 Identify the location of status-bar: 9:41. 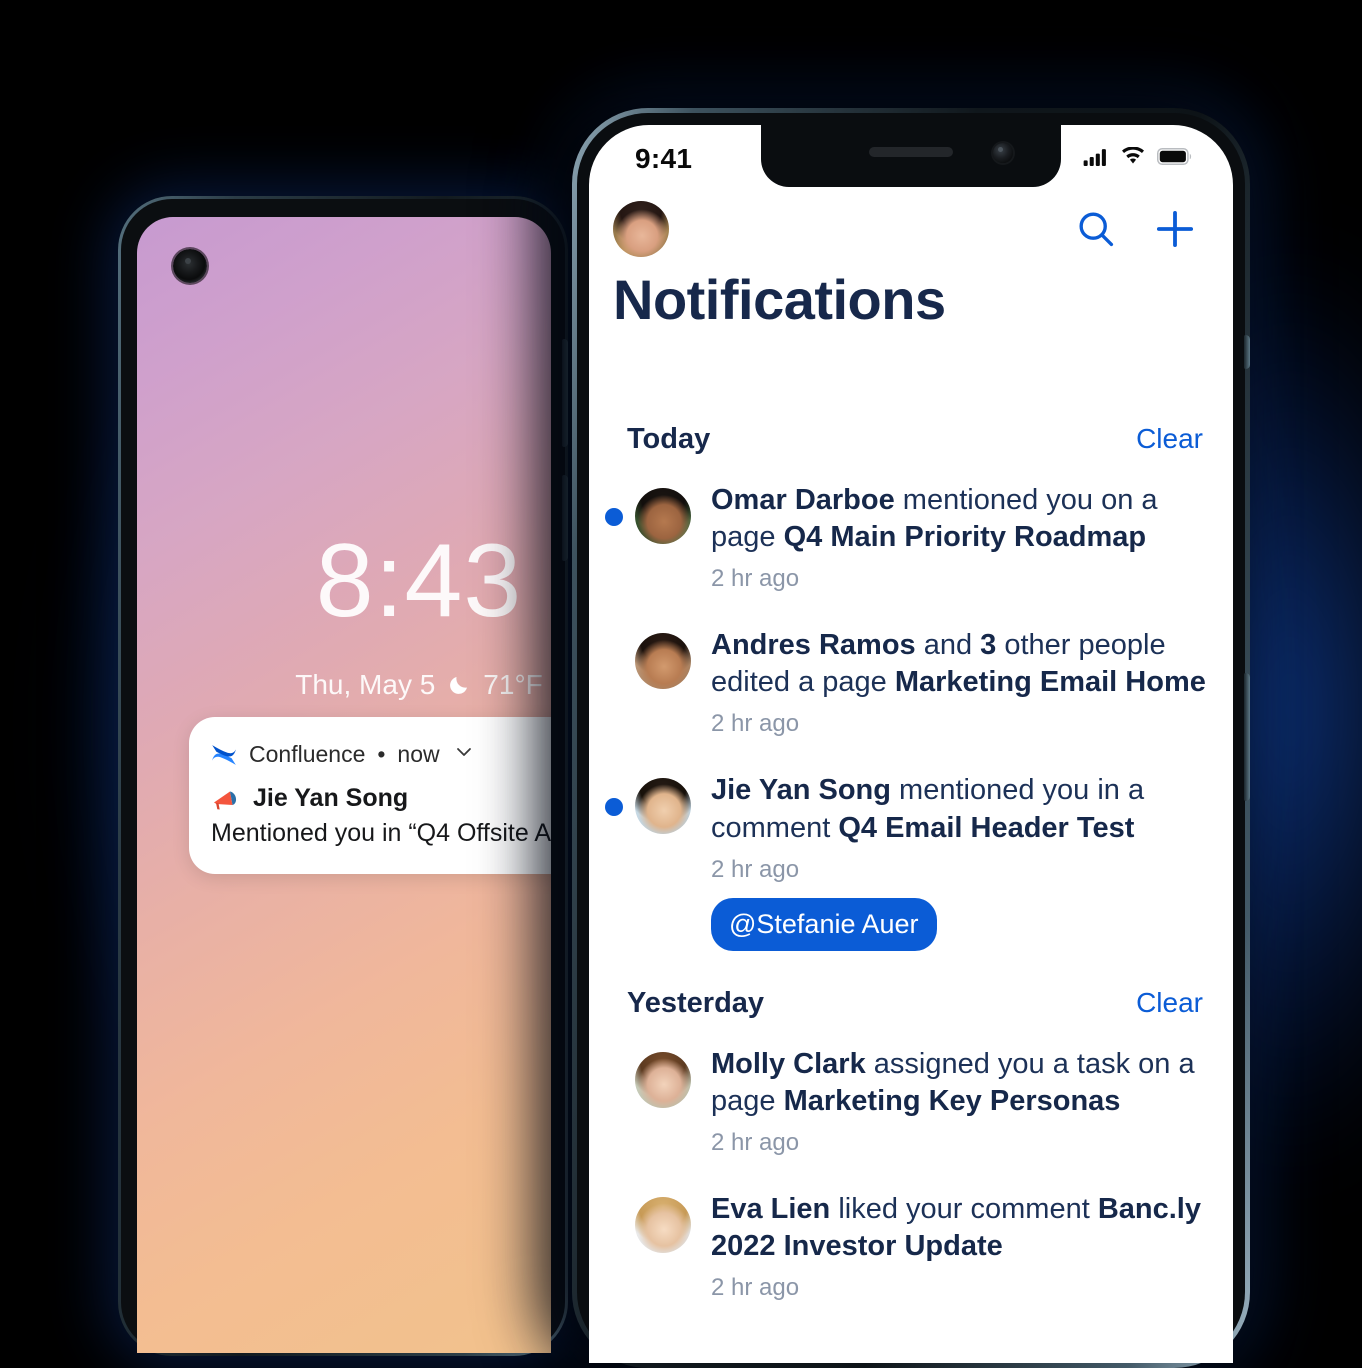
(911, 156).